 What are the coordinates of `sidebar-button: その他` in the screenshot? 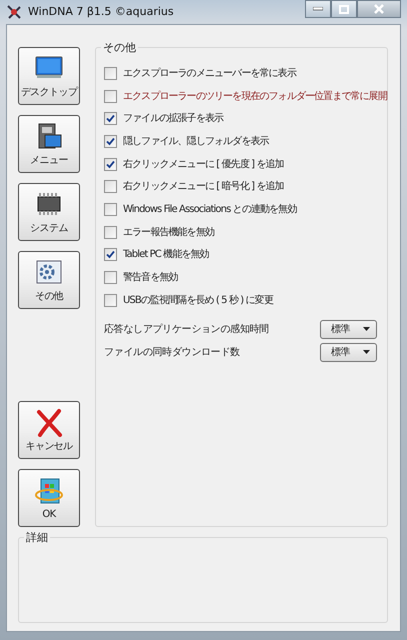 It's located at (49, 280).